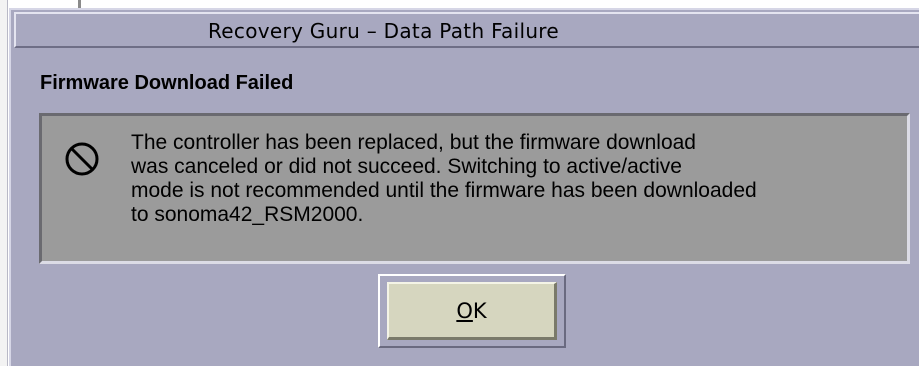 The width and height of the screenshot is (919, 366). I want to click on ok-button-label: OK, so click(471, 311).